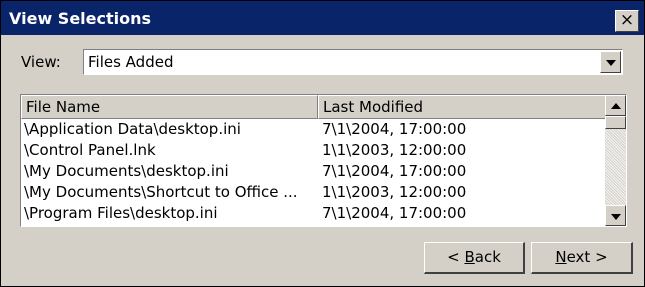 This screenshot has height=287, width=645. I want to click on file-name-cell: \Program Files\desktop.ini, so click(121, 213).